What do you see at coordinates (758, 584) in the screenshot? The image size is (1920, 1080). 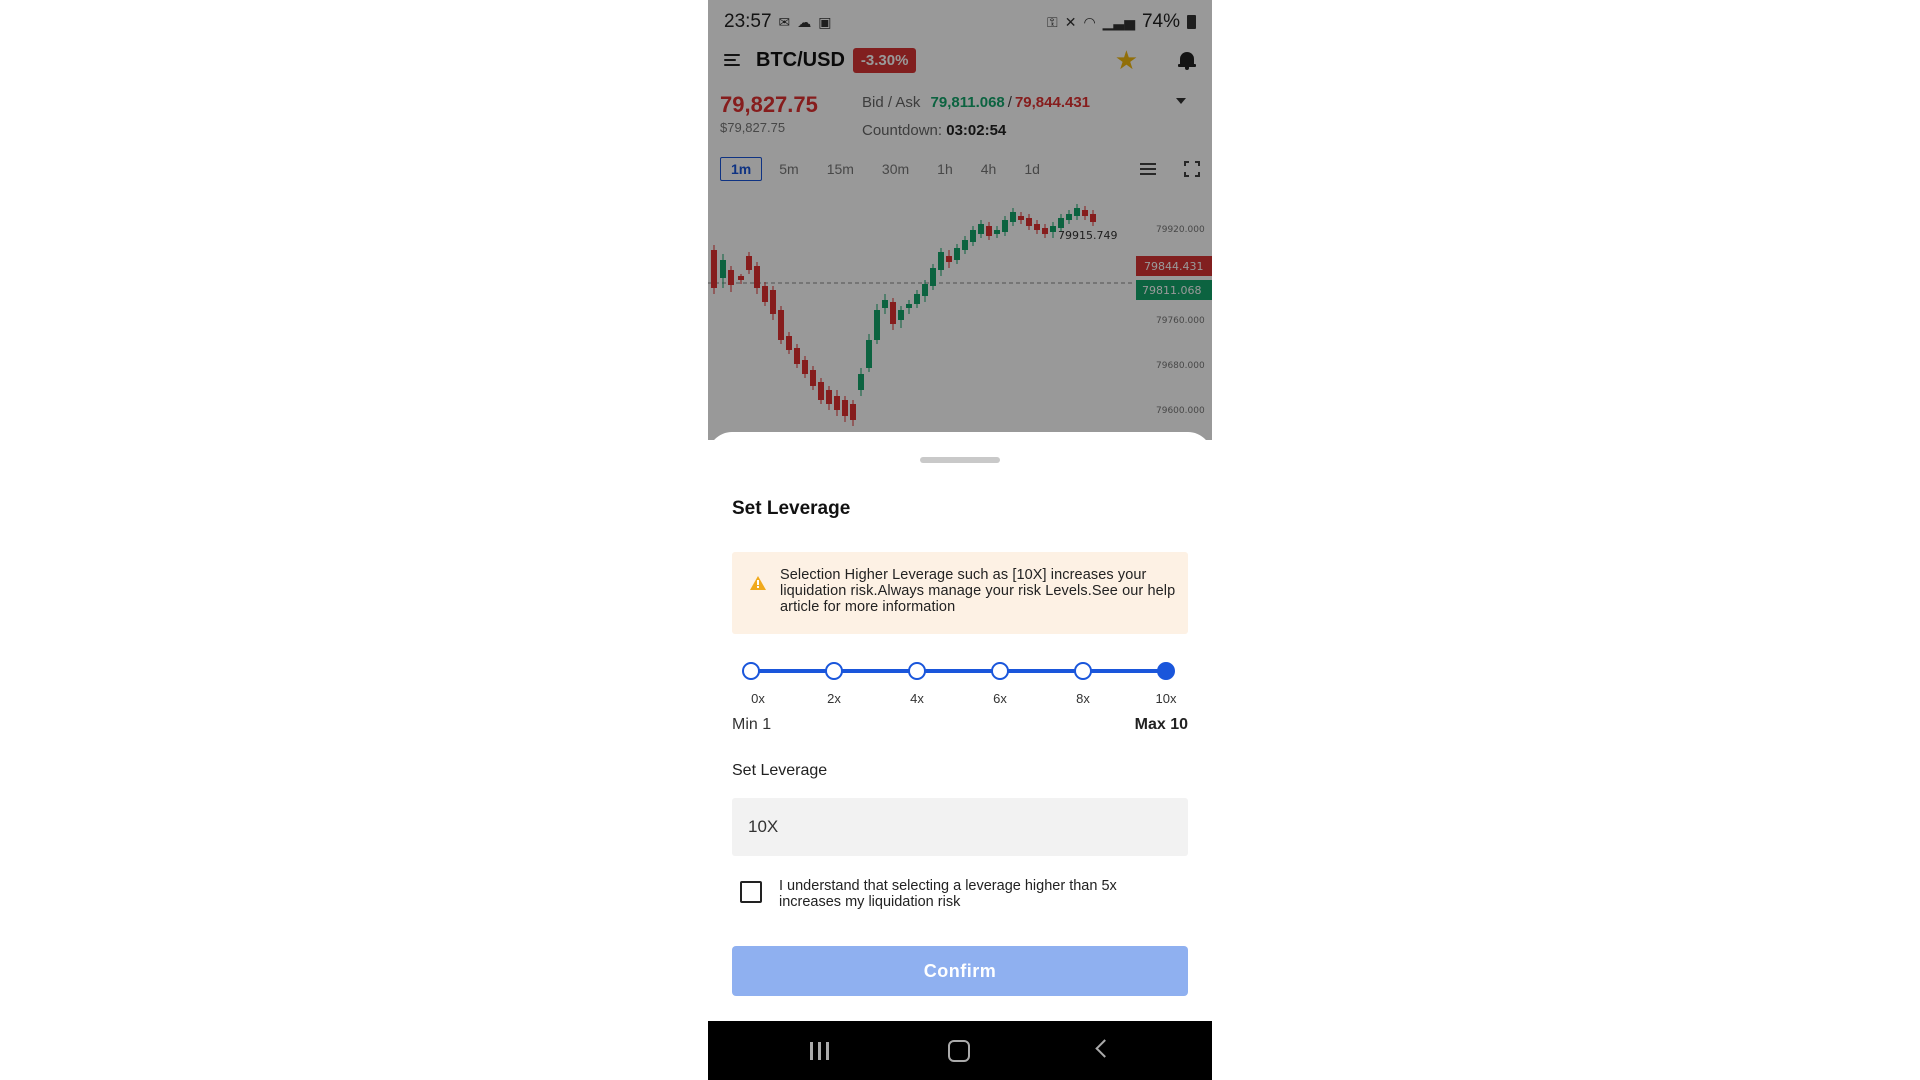 I see `warning-icon` at bounding box center [758, 584].